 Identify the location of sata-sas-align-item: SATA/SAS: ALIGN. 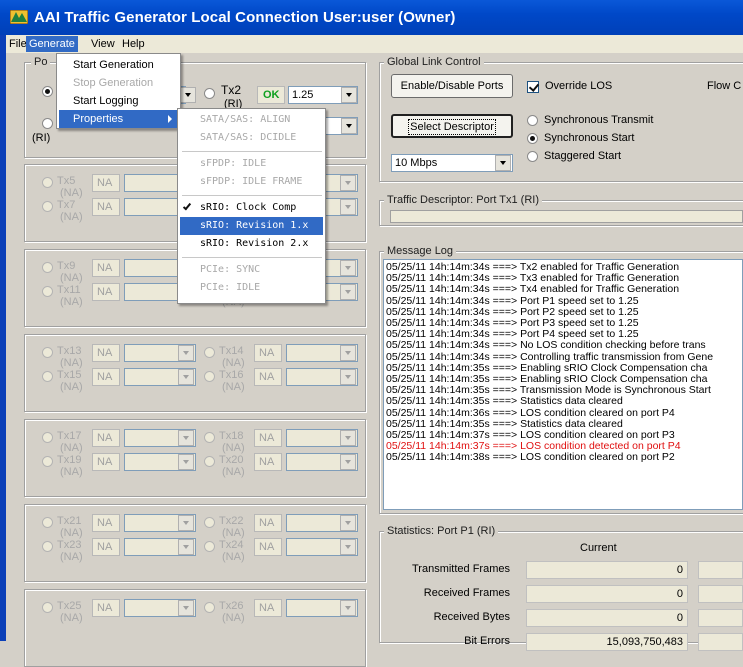
(251, 120).